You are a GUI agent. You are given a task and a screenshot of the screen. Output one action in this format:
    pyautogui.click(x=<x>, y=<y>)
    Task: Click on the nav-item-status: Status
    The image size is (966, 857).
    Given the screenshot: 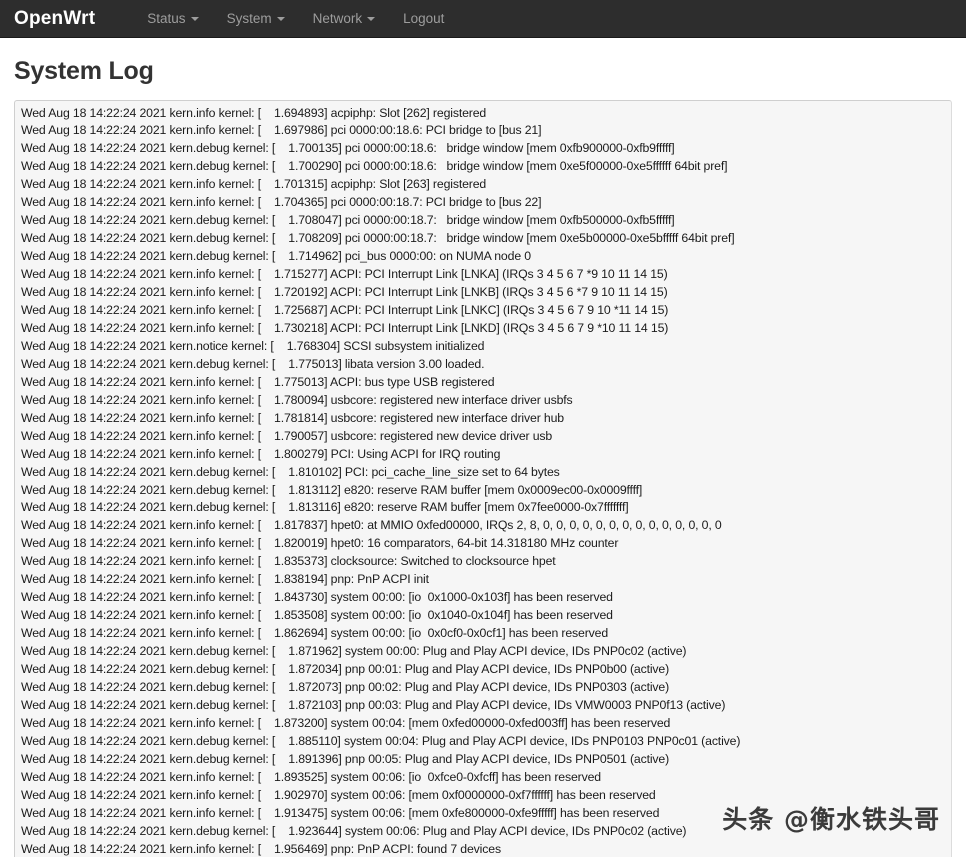 What is the action you would take?
    pyautogui.click(x=172, y=19)
    